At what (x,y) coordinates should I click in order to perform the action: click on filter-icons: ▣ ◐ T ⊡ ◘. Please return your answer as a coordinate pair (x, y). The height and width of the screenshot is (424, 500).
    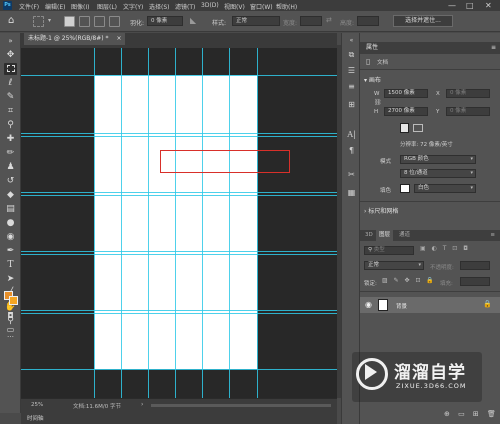
    Looking at the image, I should click on (445, 248).